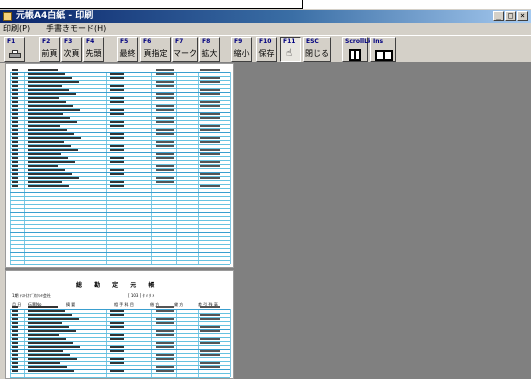 This screenshot has height=379, width=531. I want to click on f5-last-page-button: F5 最終, so click(127, 49).